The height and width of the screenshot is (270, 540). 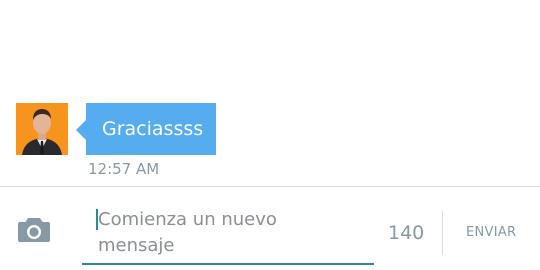 I want to click on avatar, so click(x=42, y=129).